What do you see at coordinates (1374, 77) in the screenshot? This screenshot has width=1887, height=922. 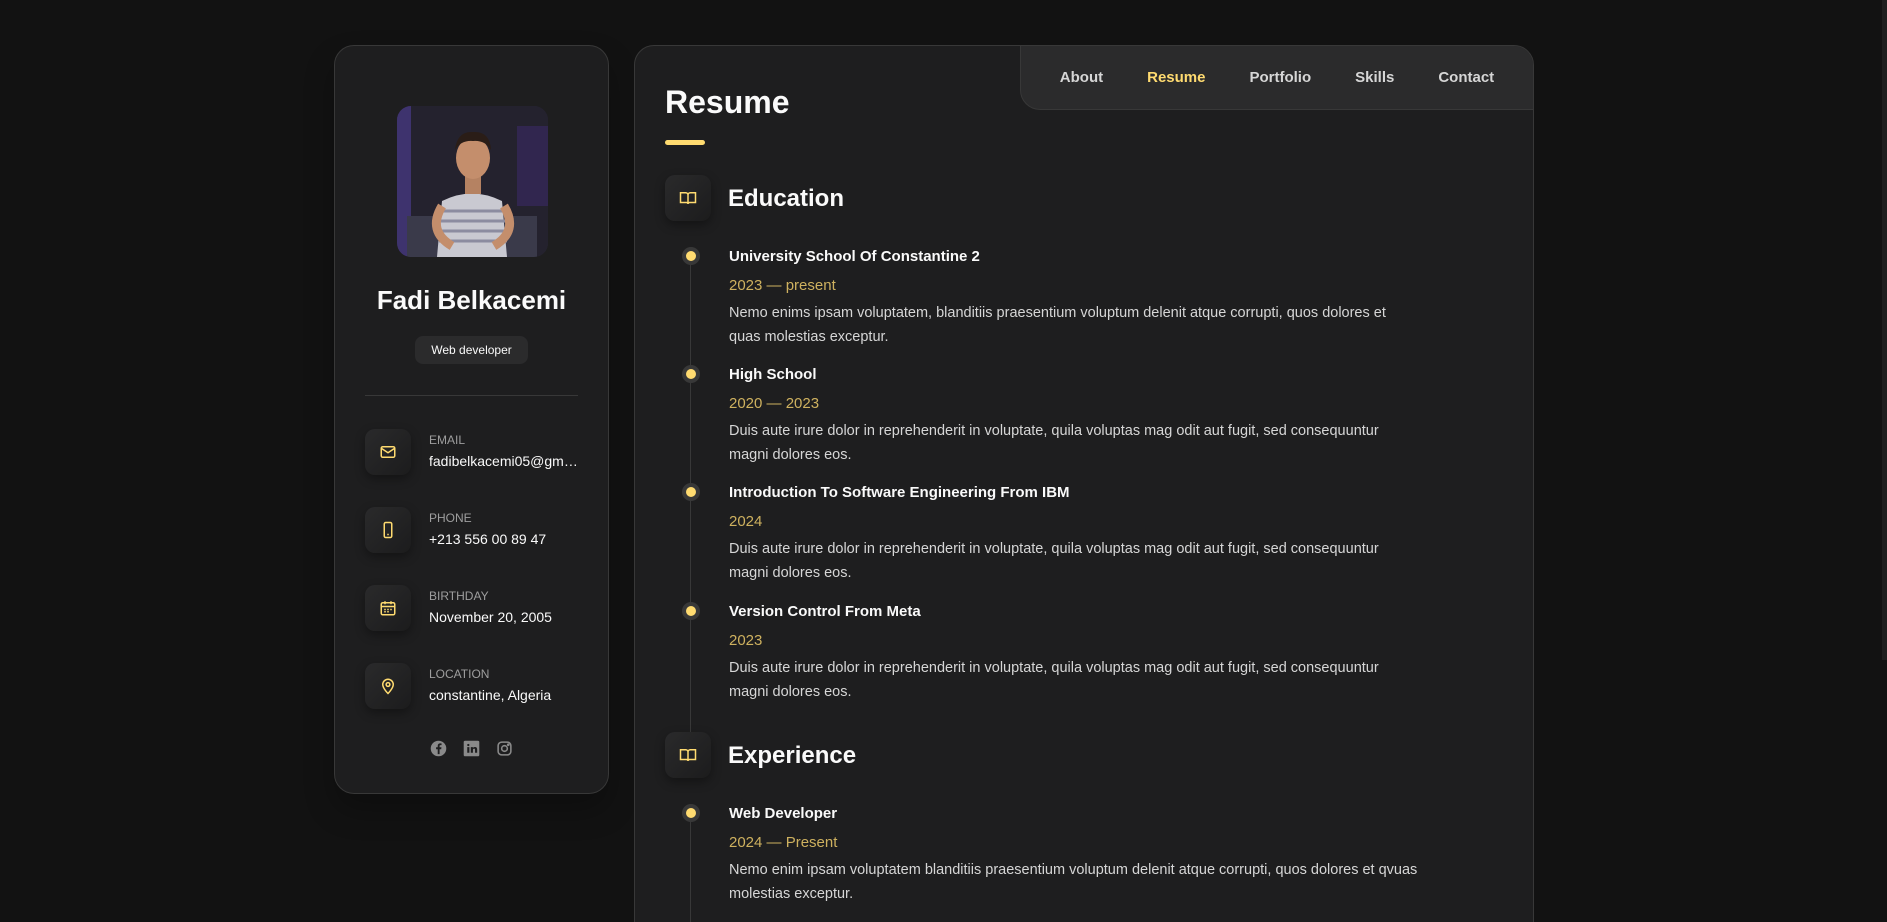 I see `nav-skills: Skills` at bounding box center [1374, 77].